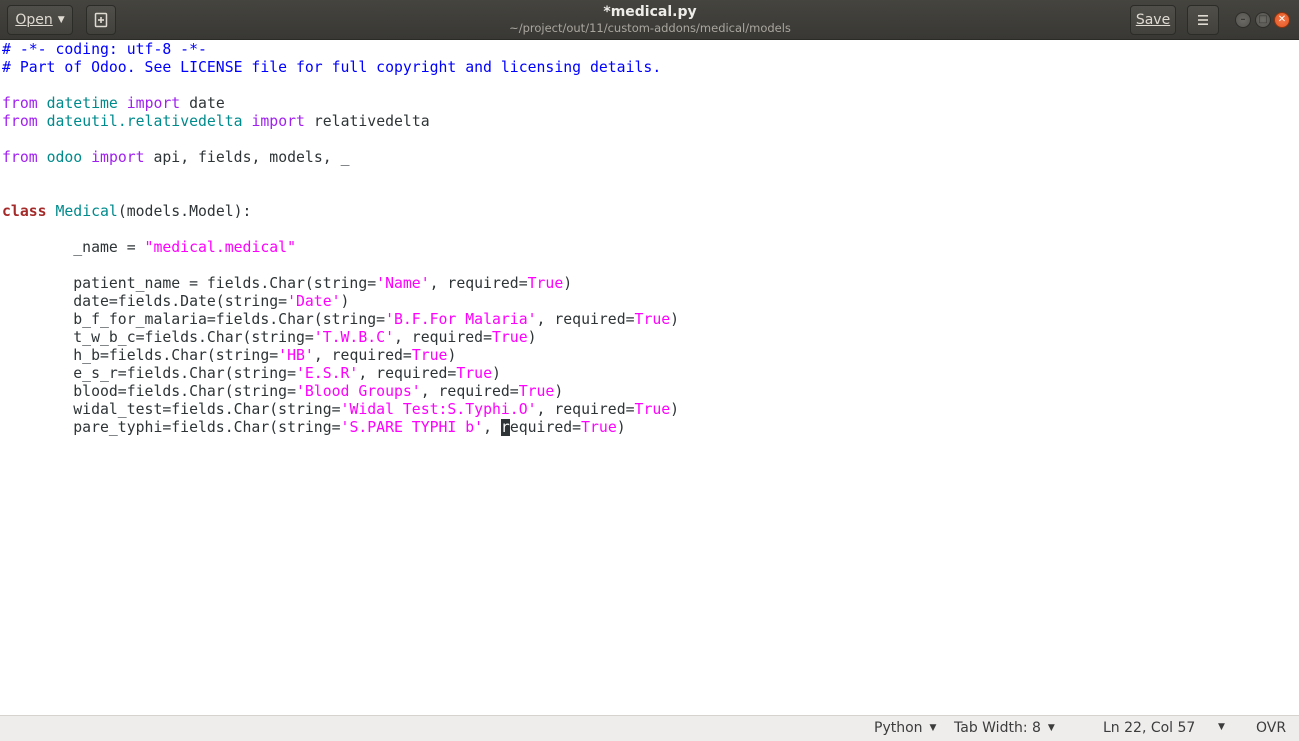 The height and width of the screenshot is (741, 1299). Describe the element at coordinates (997, 728) in the screenshot. I see `tab-width-label: Tab Width: 8` at that location.